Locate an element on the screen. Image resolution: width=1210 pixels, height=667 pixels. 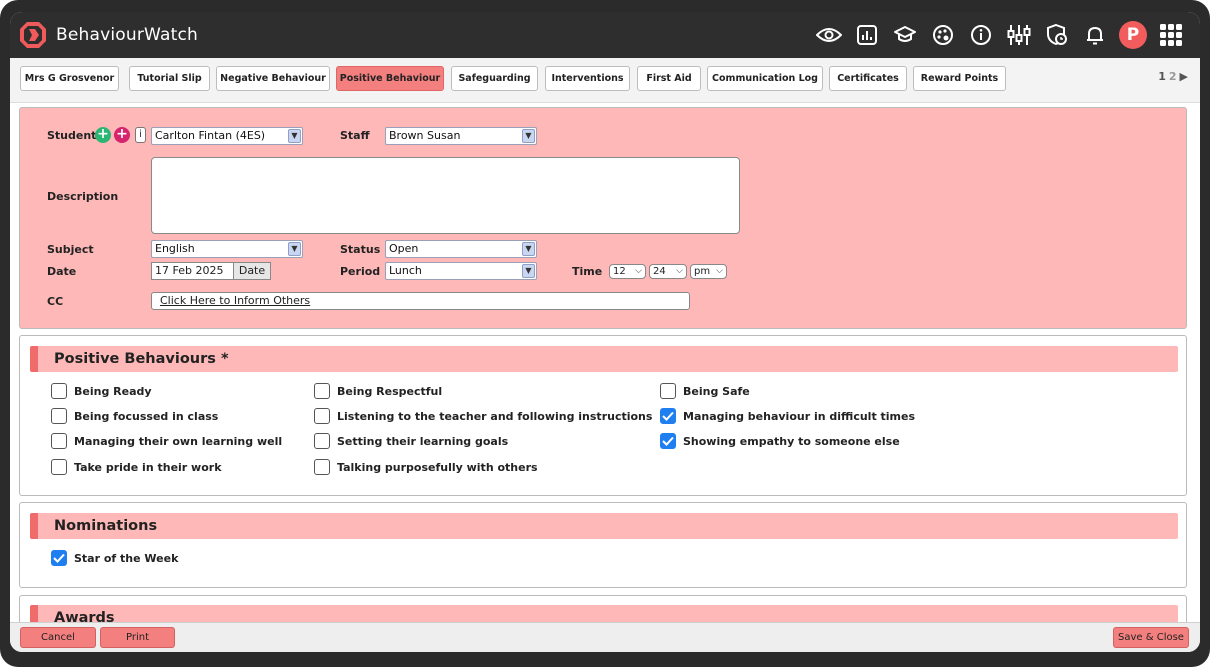
grid-icon is located at coordinates (1171, 35).